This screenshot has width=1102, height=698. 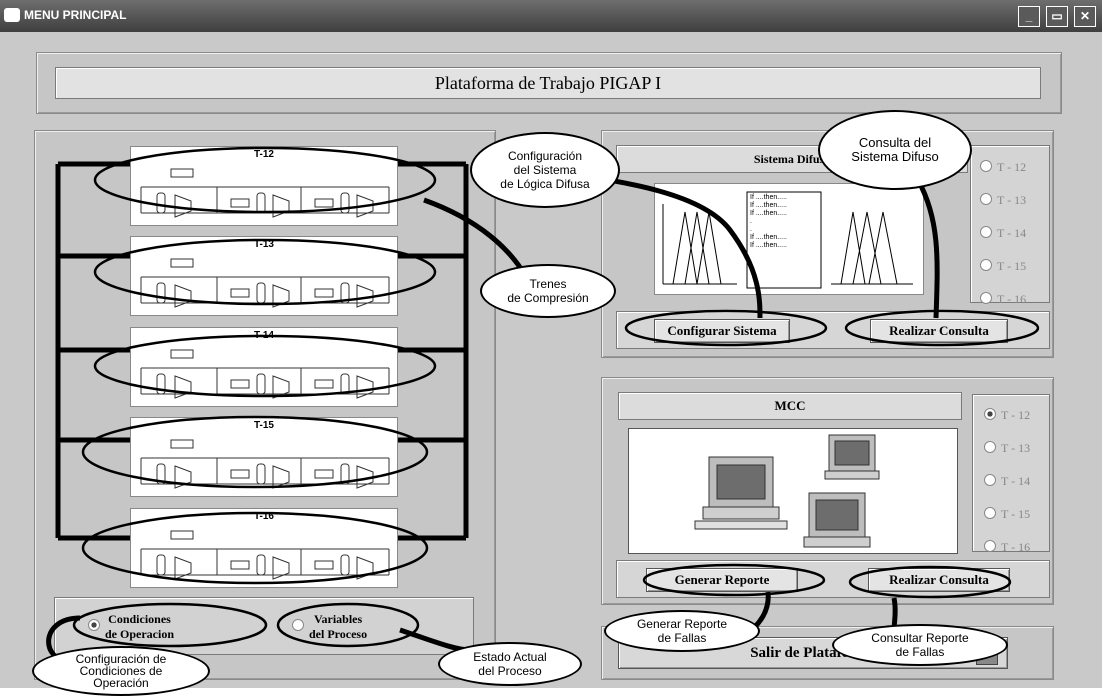 What do you see at coordinates (682, 631) in the screenshot?
I see `callout-report: Generar Reporte de Fallas` at bounding box center [682, 631].